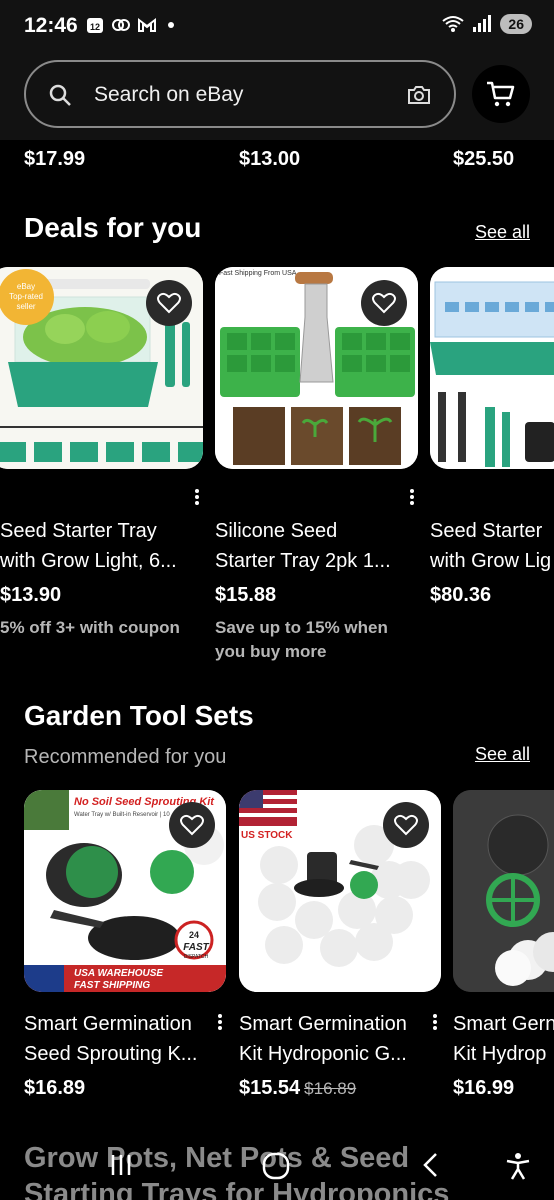 The width and height of the screenshot is (554, 1200). I want to click on badge-number: 24, so click(194, 935).